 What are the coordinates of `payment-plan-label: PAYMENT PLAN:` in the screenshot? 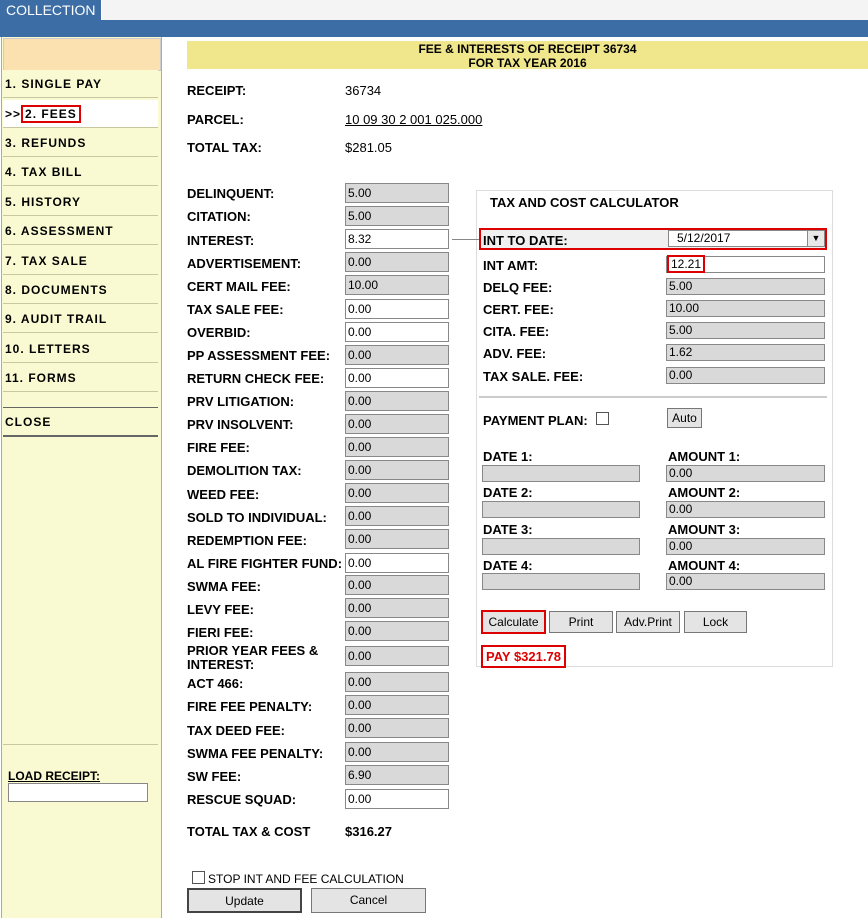 It's located at (535, 420).